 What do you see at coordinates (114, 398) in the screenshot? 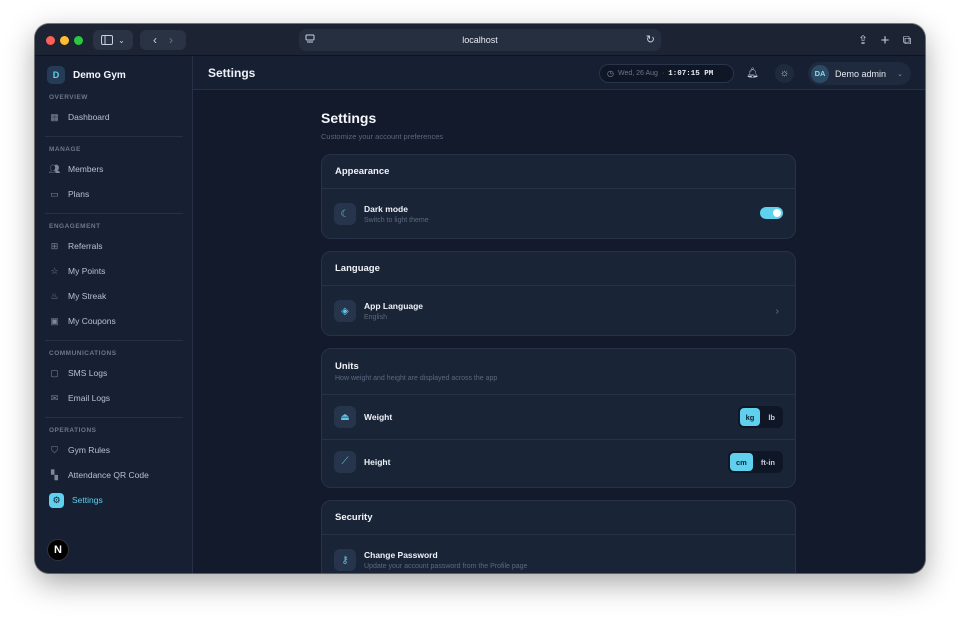
I see `sidebar-item-email-logs: ✉ Email Logs` at bounding box center [114, 398].